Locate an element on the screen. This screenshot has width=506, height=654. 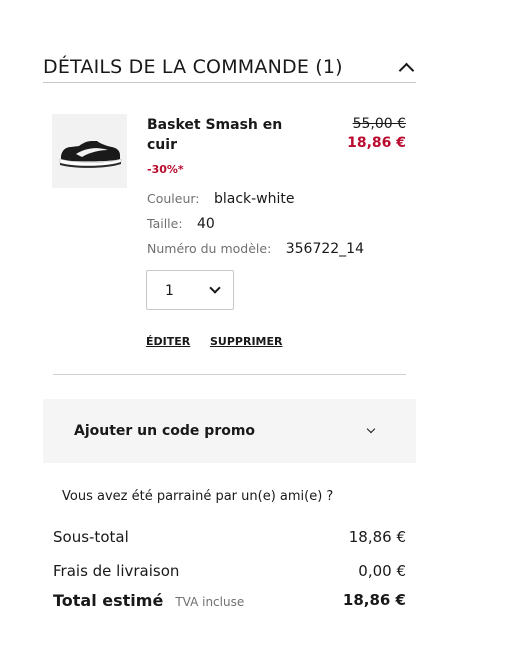
model-label: Numéro du modèle: is located at coordinates (209, 248).